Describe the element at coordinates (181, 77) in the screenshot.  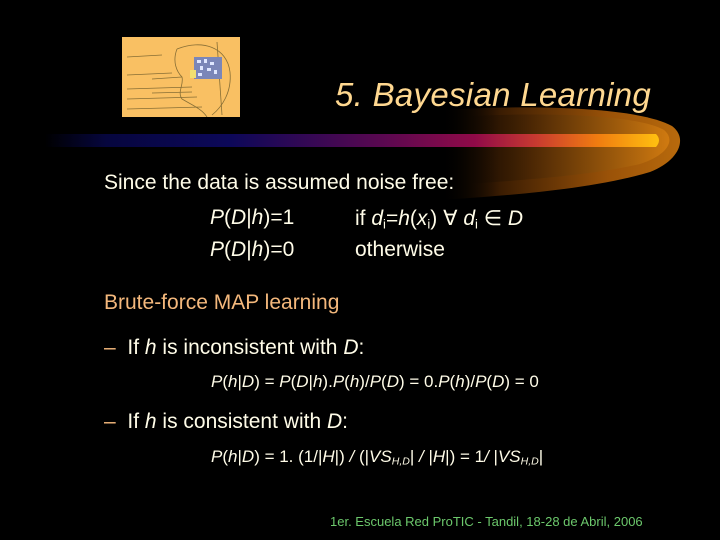
I see `head-sketch-logo` at that location.